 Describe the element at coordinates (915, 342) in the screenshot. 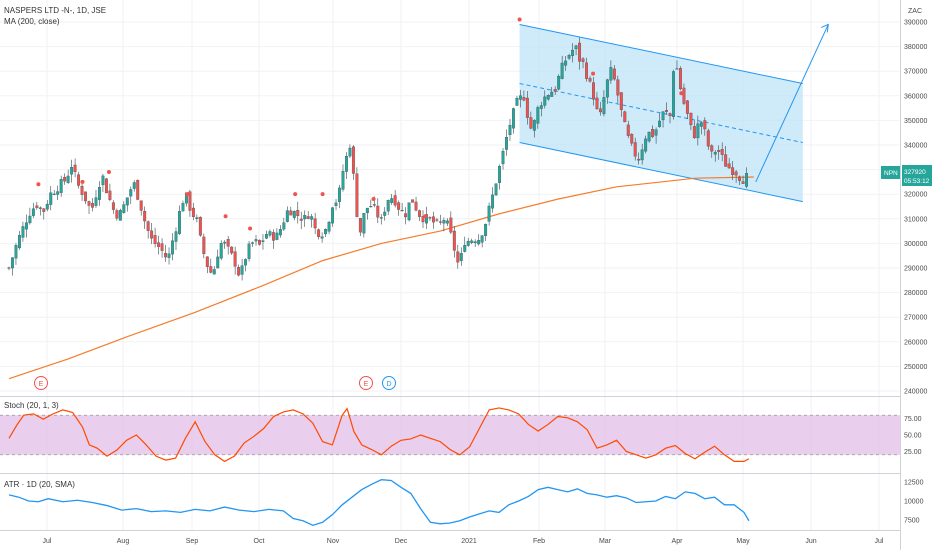

I see `price-tick-label: 260000` at that location.